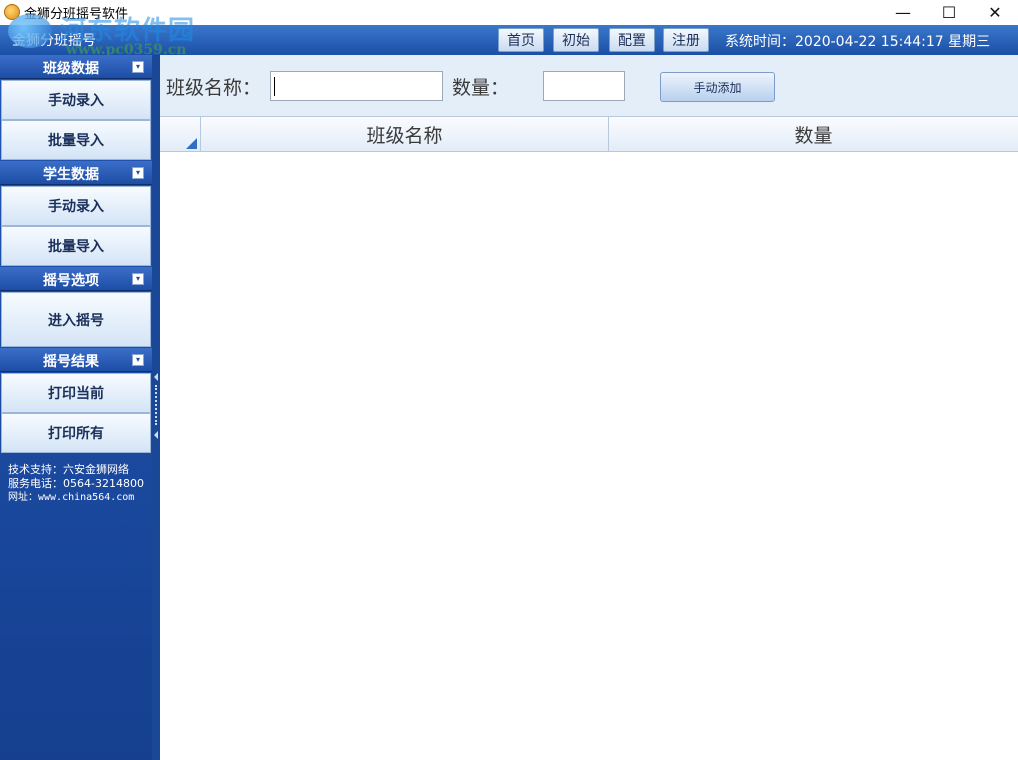 Image resolution: width=1018 pixels, height=760 pixels. What do you see at coordinates (717, 87) in the screenshot?
I see `manual-add-button: 手动添加` at bounding box center [717, 87].